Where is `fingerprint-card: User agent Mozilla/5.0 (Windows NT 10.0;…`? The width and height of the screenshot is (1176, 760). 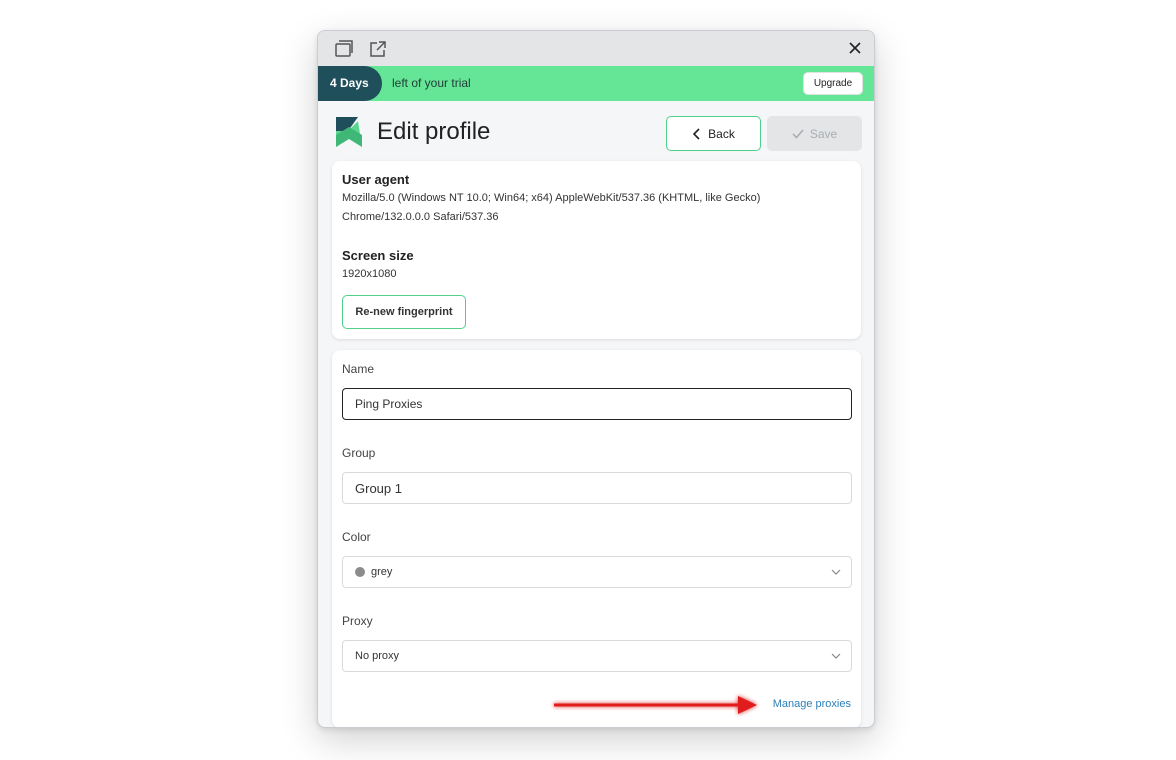 fingerprint-card: User agent Mozilla/5.0 (Windows NT 10.0;… is located at coordinates (596, 250).